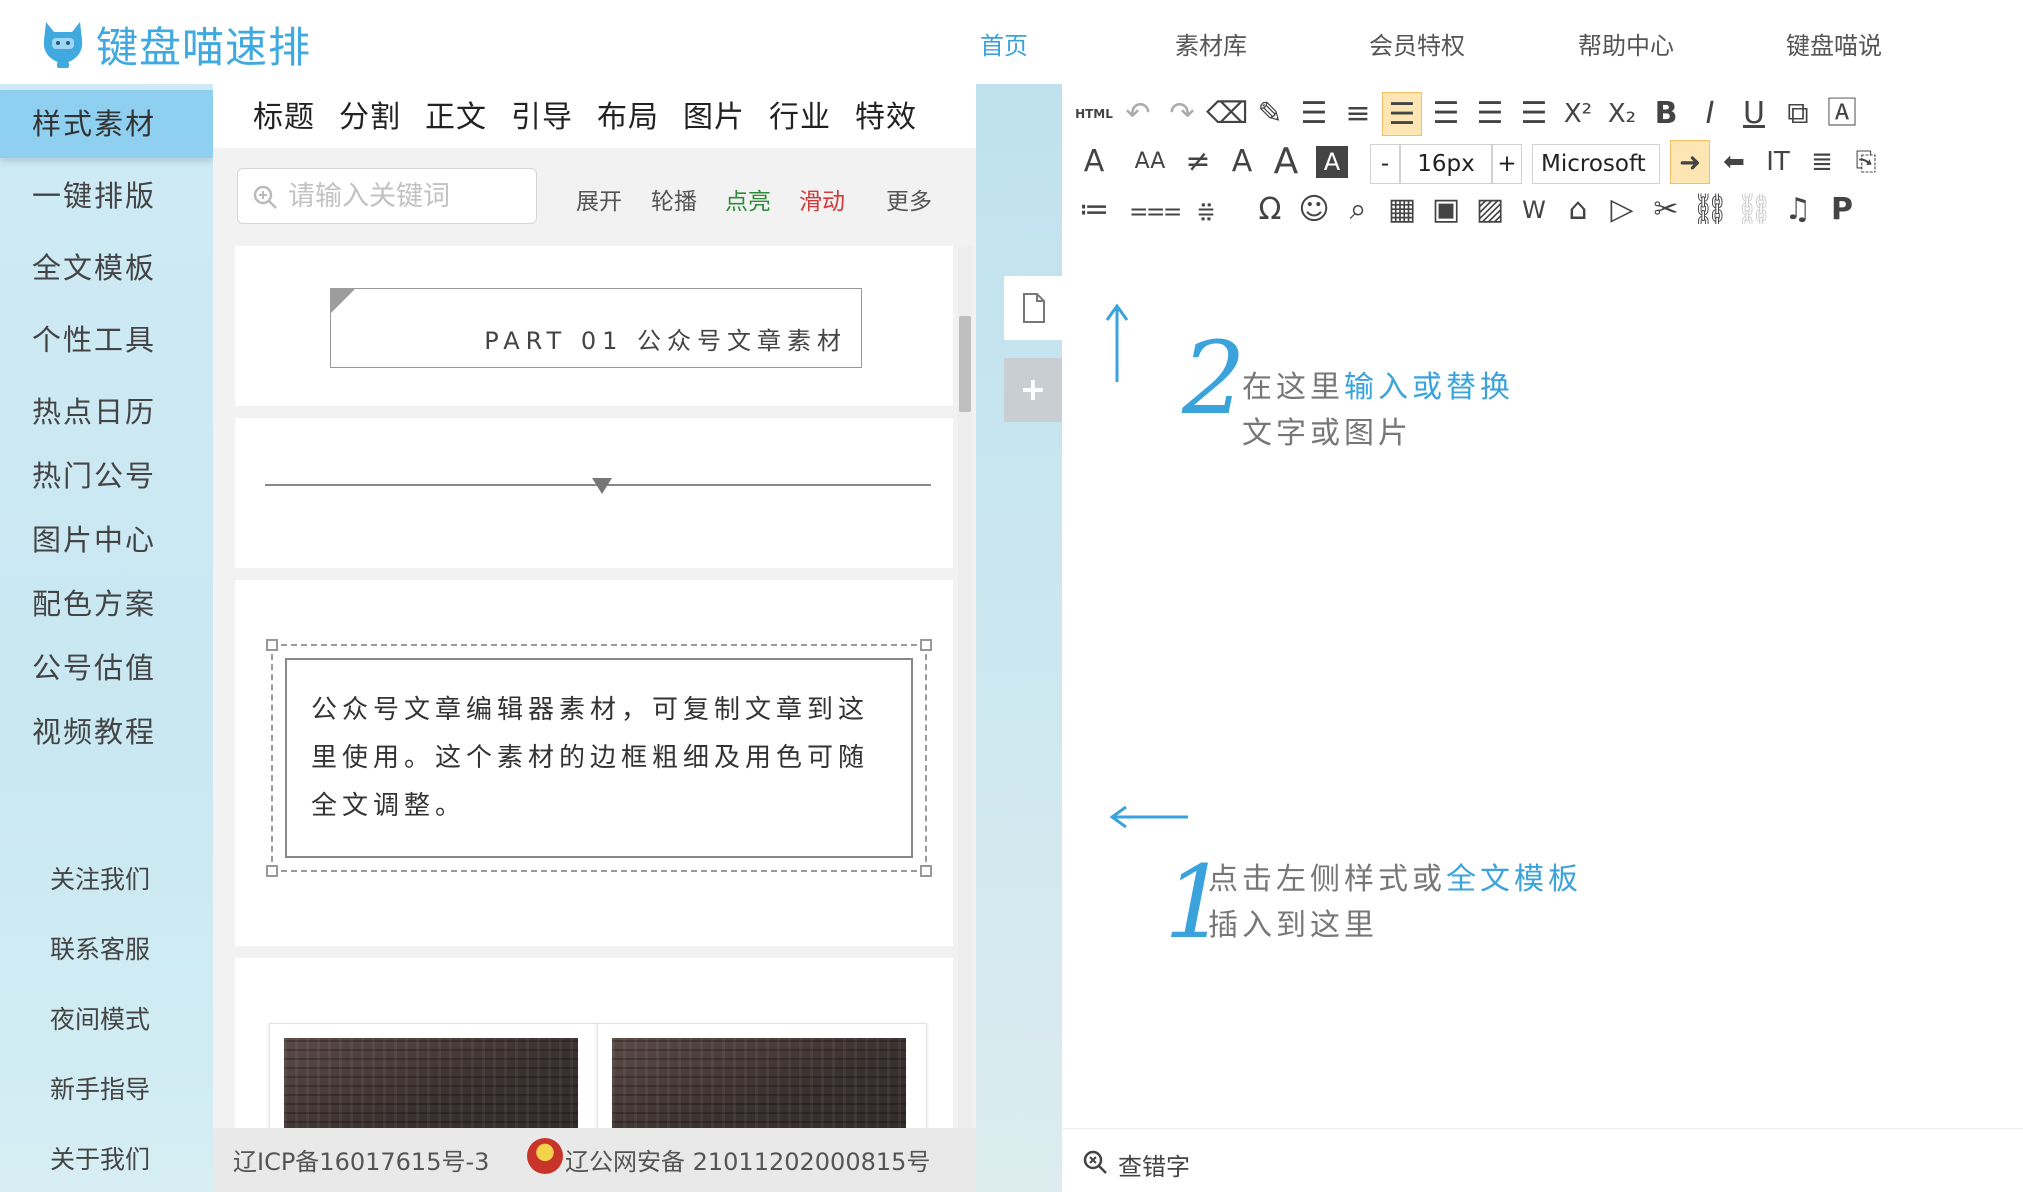 The image size is (2023, 1192). I want to click on card-images, so click(594, 1043).